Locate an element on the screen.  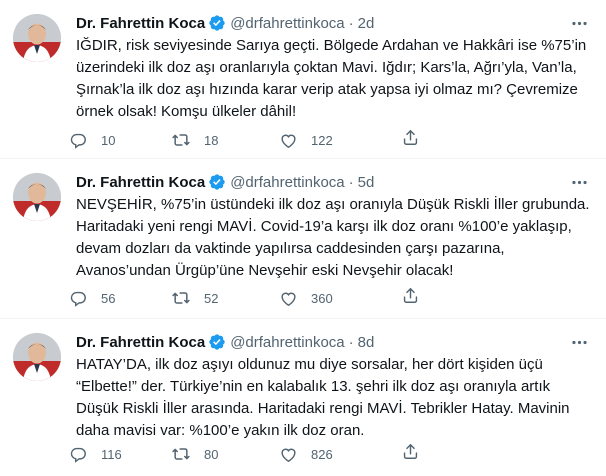
reply-count: 56 is located at coordinates (108, 298).